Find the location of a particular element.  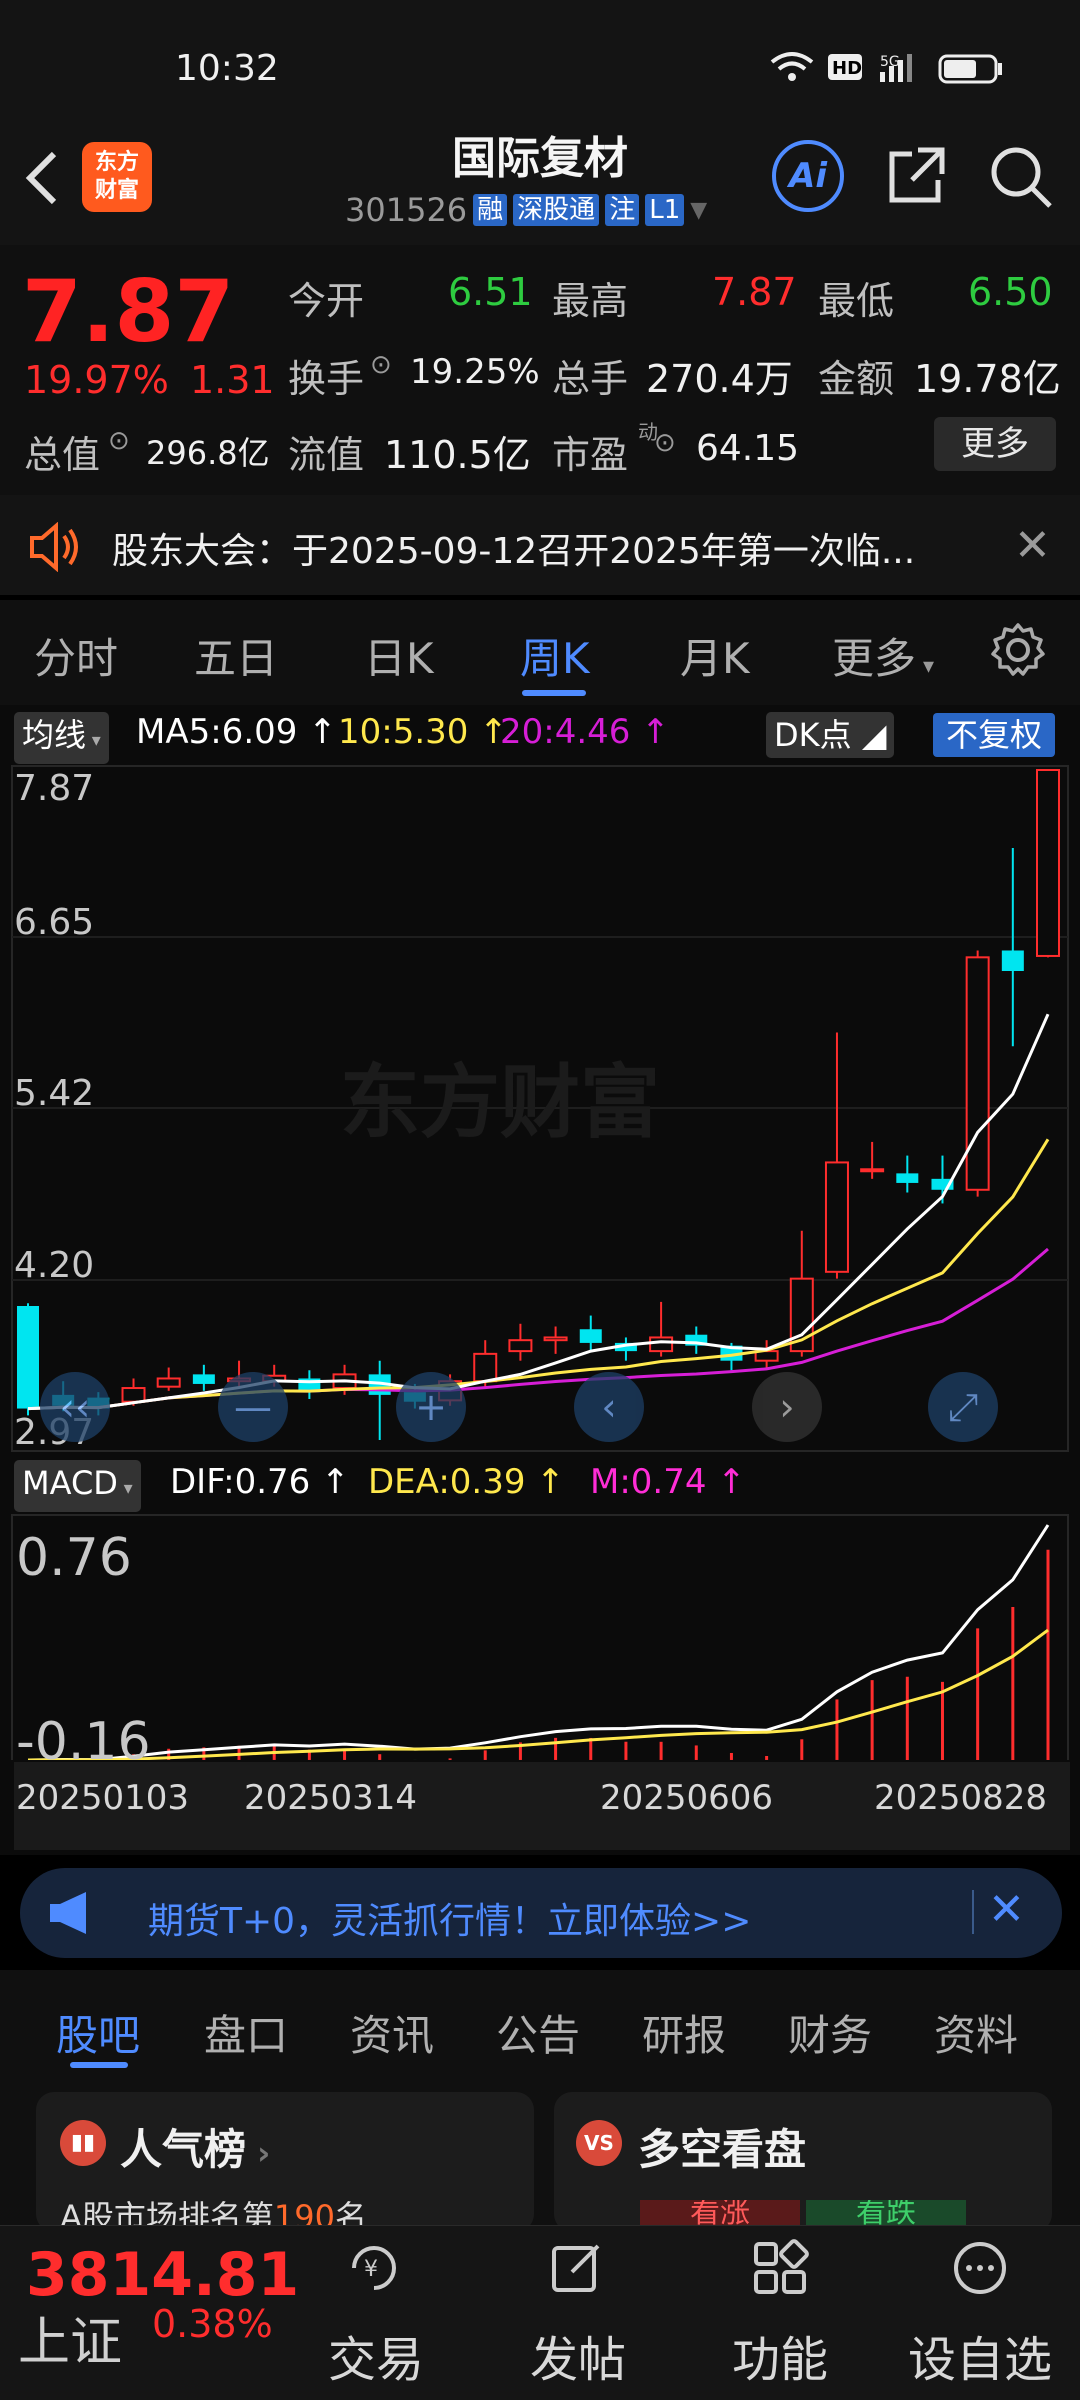

volume-label: 总手 is located at coordinates (590, 379).